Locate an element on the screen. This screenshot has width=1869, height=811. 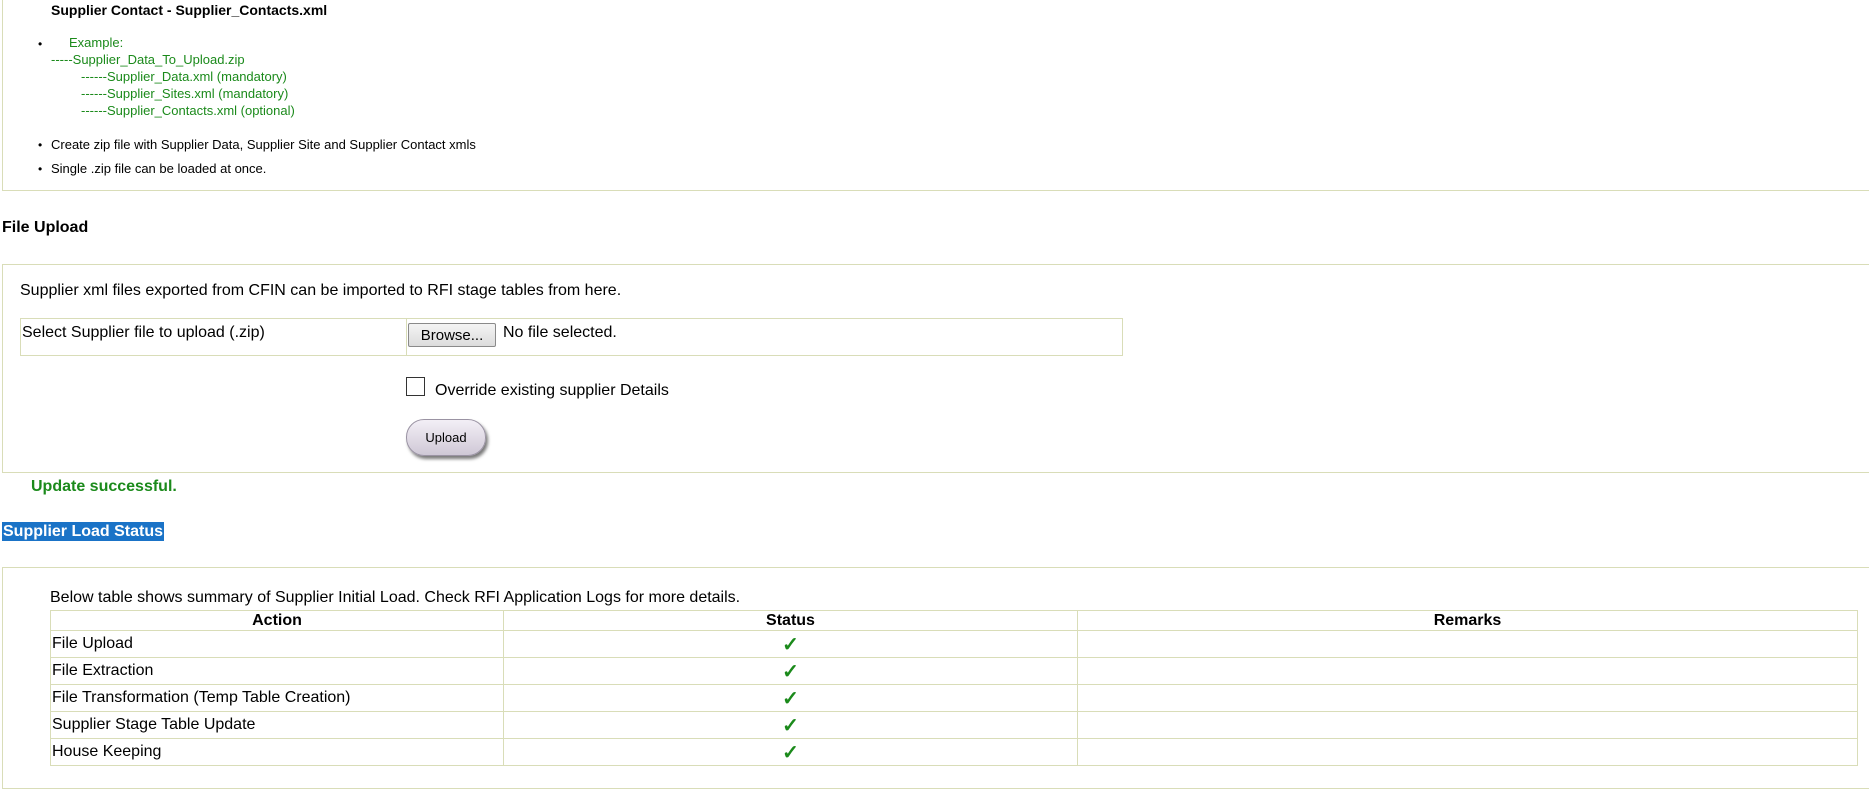
file-status-text: No file selected. is located at coordinates (560, 332).